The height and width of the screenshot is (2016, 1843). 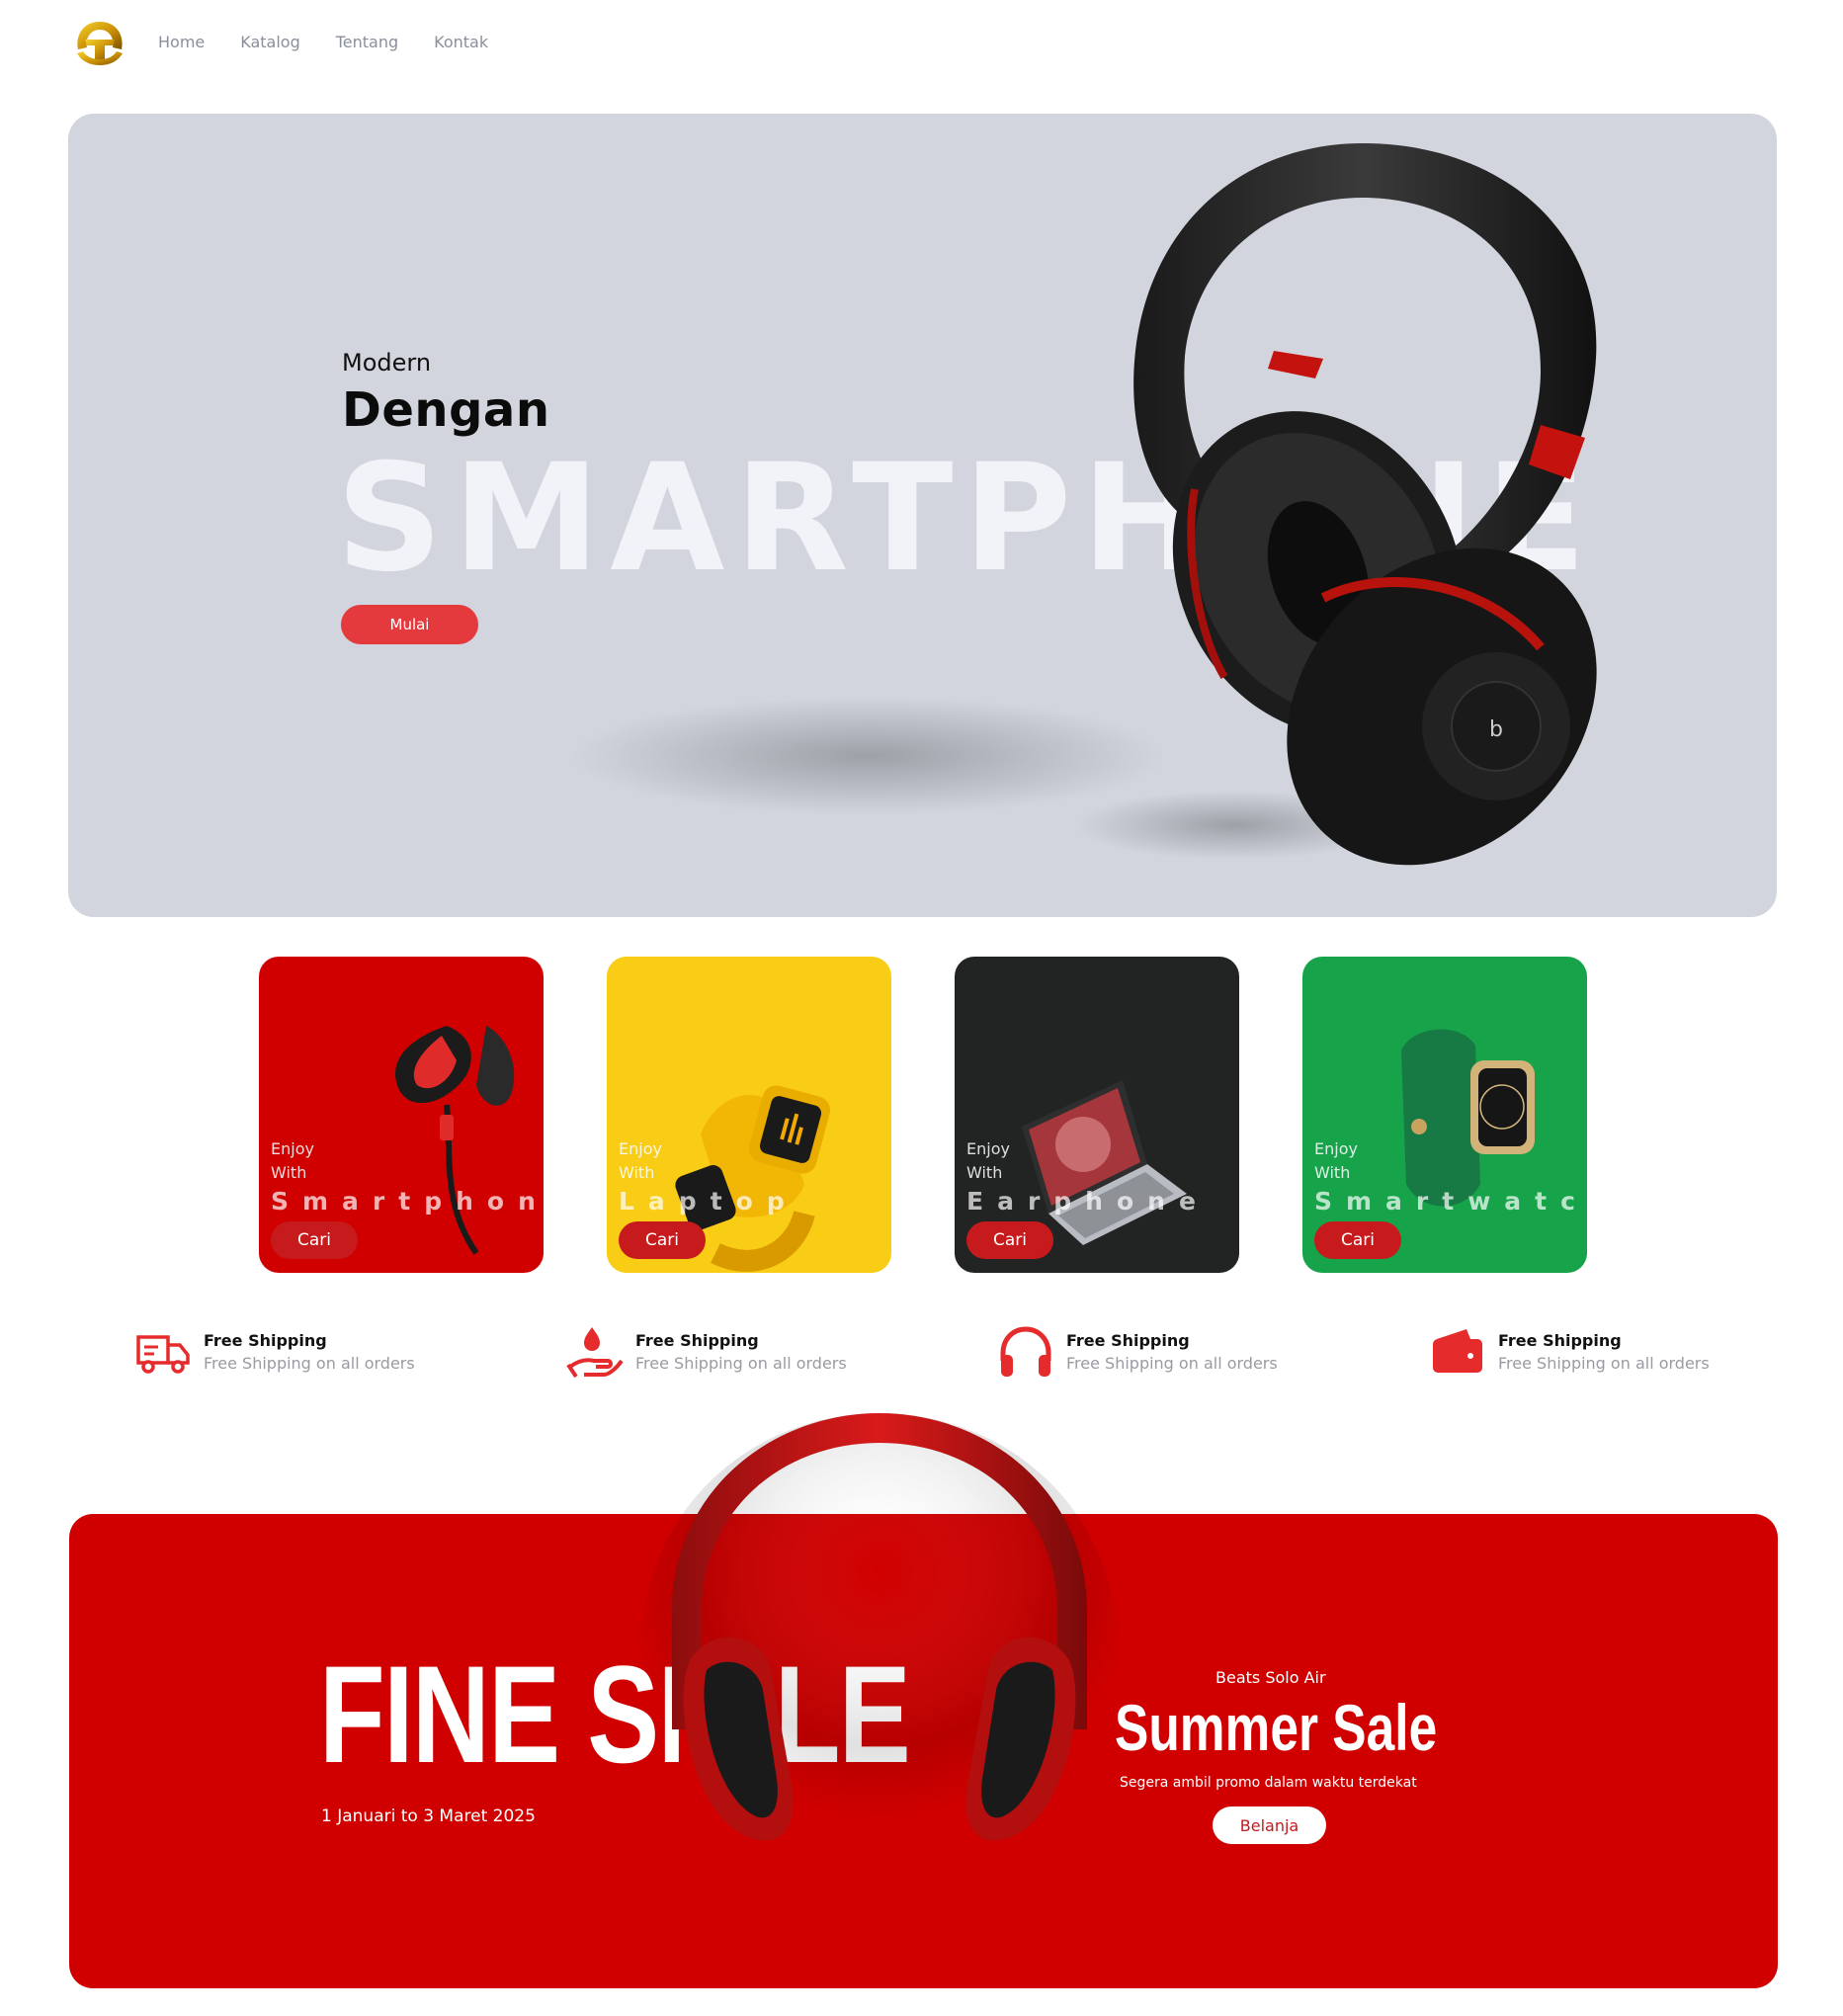 I want to click on category-card-smartwatch: Enjoy With Smartwatch Cari, so click(x=1444, y=1115).